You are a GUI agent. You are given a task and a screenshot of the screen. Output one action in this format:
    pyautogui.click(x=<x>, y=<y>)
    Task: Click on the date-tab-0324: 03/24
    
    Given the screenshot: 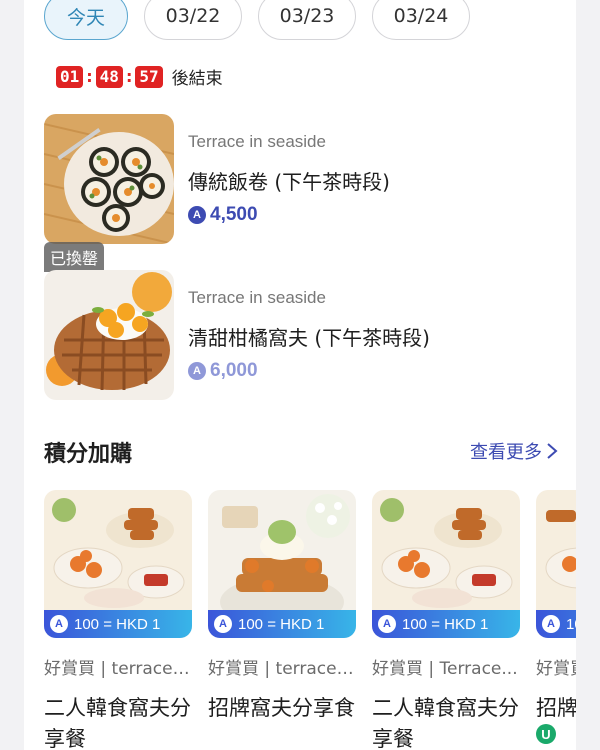 What is the action you would take?
    pyautogui.click(x=421, y=20)
    